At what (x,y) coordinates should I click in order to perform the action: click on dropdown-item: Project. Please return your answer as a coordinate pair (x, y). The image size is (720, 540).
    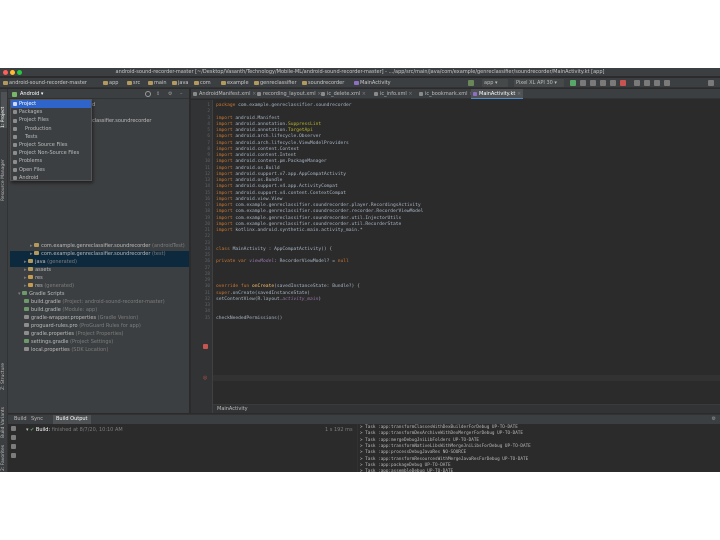
    Looking at the image, I should click on (51, 104).